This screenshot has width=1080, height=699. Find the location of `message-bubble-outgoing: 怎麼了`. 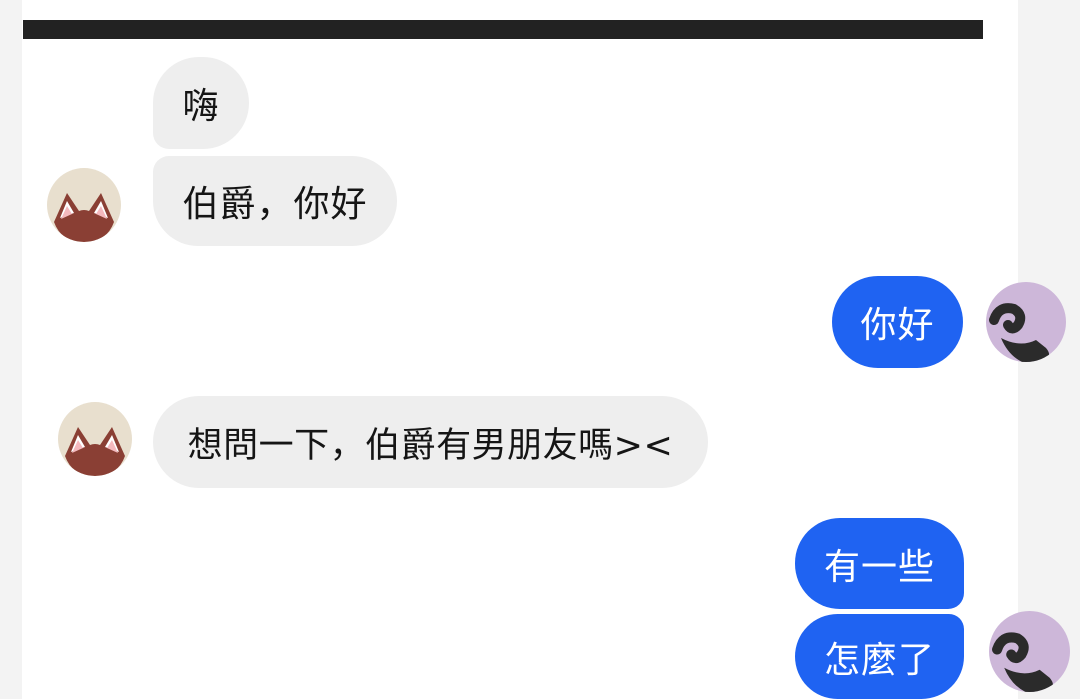

message-bubble-outgoing: 怎麼了 is located at coordinates (879, 656).